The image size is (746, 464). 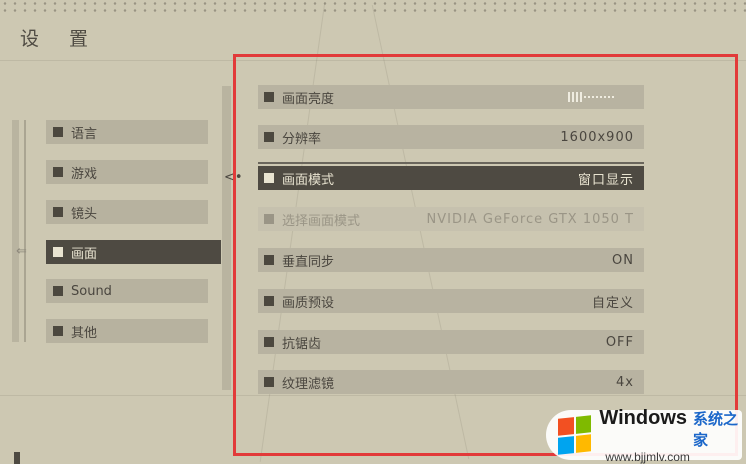 What do you see at coordinates (308, 262) in the screenshot?
I see `setting-label: 垂直同步` at bounding box center [308, 262].